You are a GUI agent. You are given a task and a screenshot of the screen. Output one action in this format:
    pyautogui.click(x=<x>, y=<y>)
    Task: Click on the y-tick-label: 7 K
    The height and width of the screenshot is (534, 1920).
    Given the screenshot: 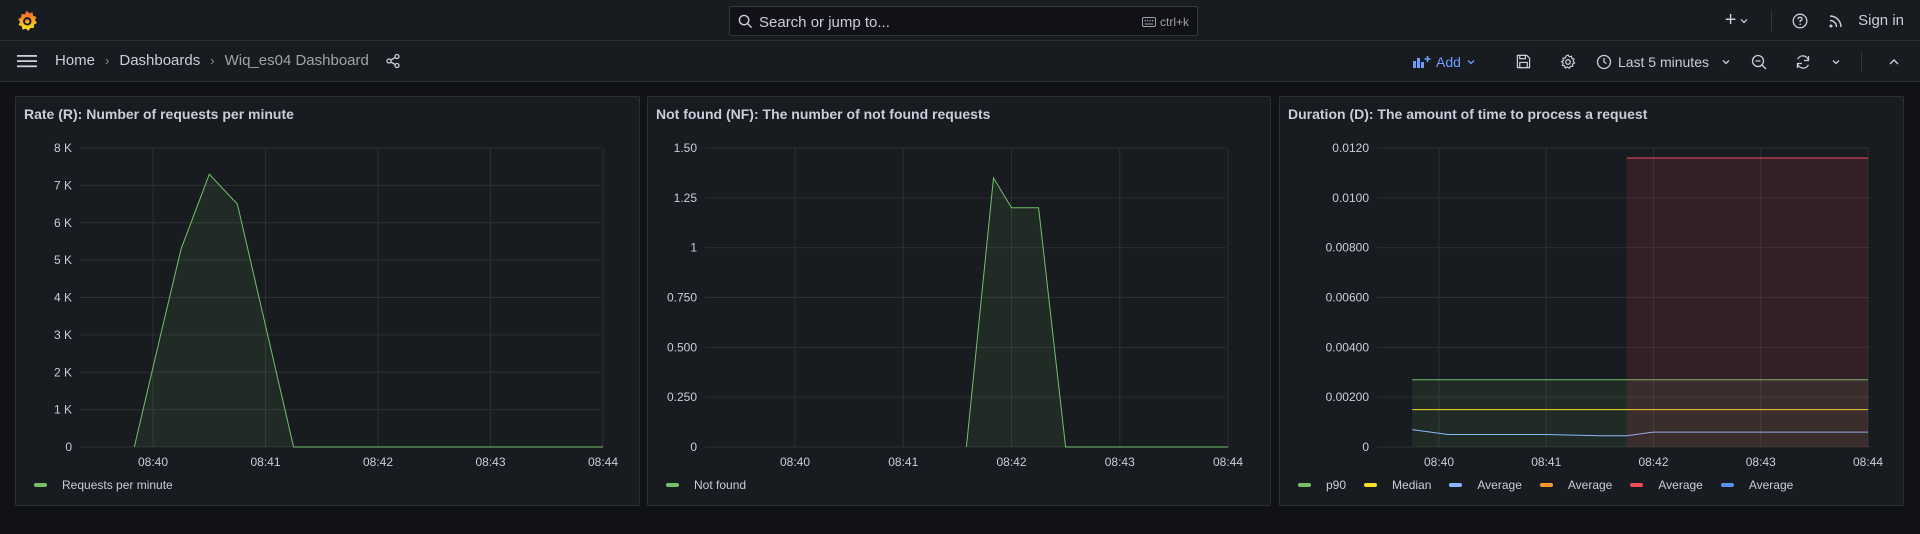 What is the action you would take?
    pyautogui.click(x=63, y=185)
    